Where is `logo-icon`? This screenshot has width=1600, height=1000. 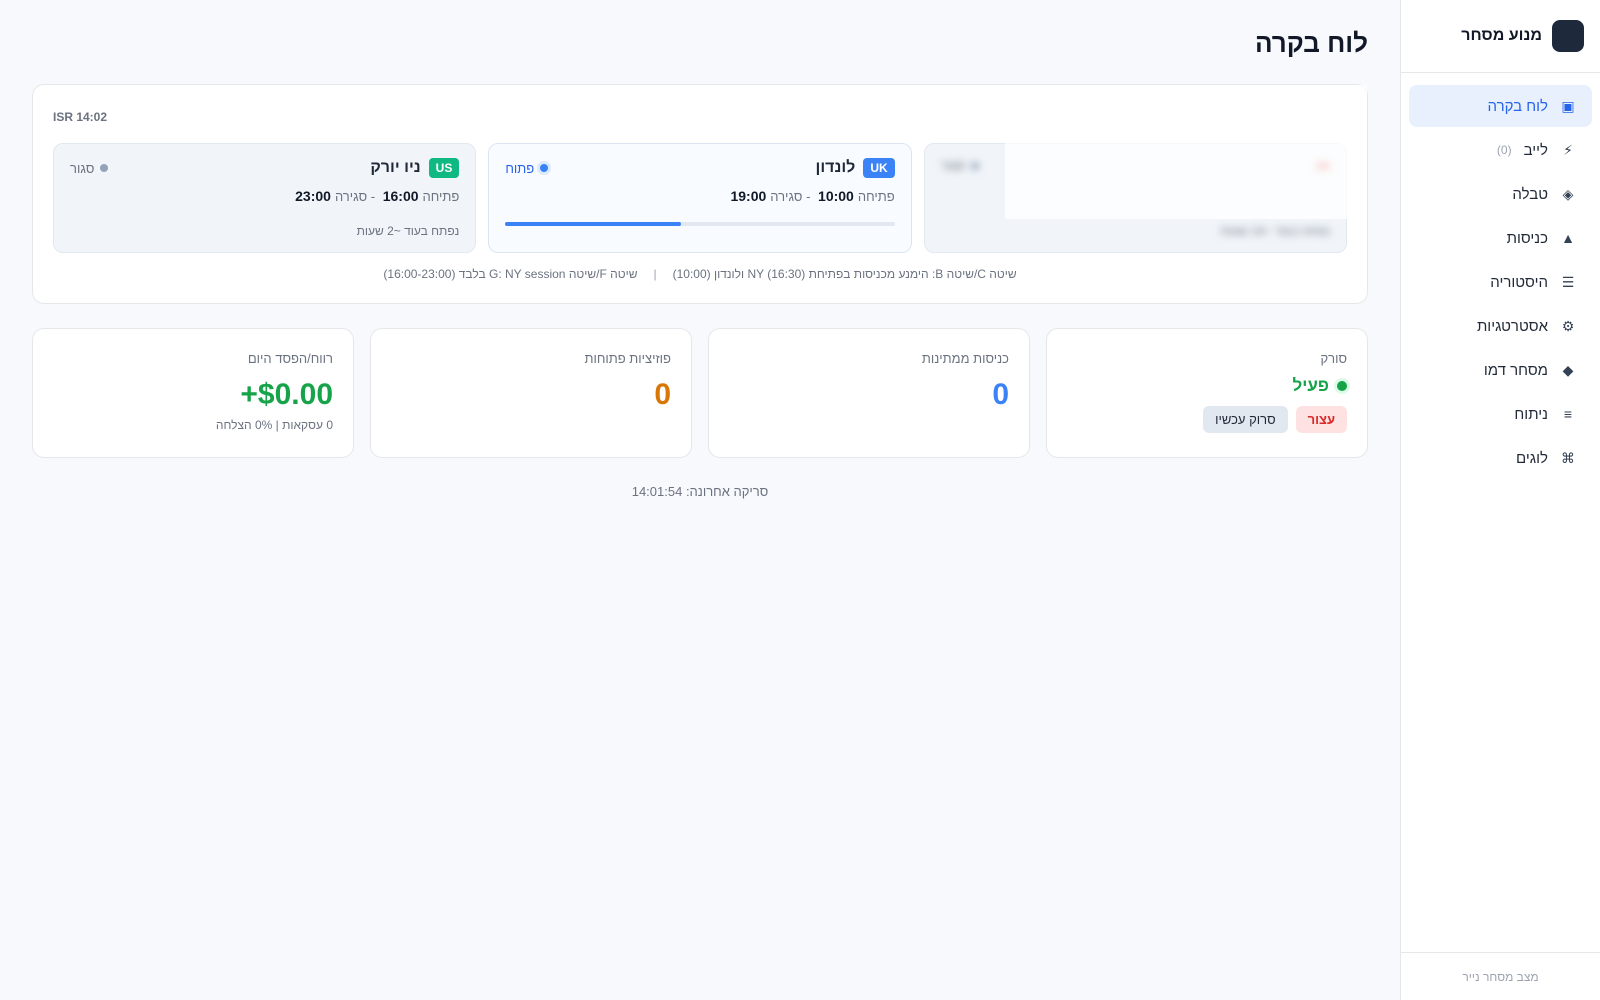 logo-icon is located at coordinates (1568, 36).